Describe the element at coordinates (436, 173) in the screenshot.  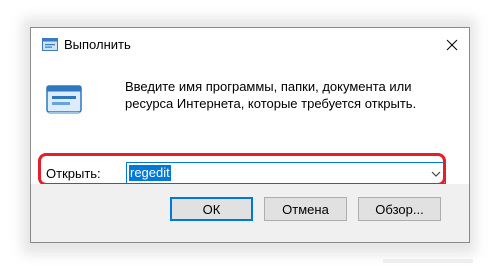
I see `chevron-down-icon` at that location.